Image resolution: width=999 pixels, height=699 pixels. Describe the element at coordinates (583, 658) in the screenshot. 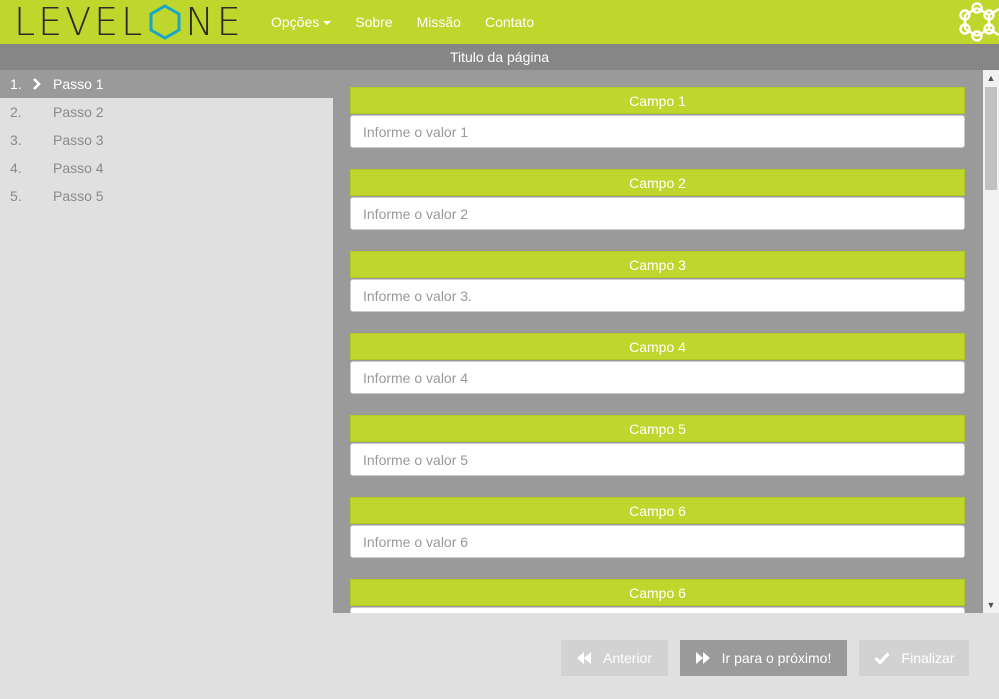

I see `backward-icon` at that location.